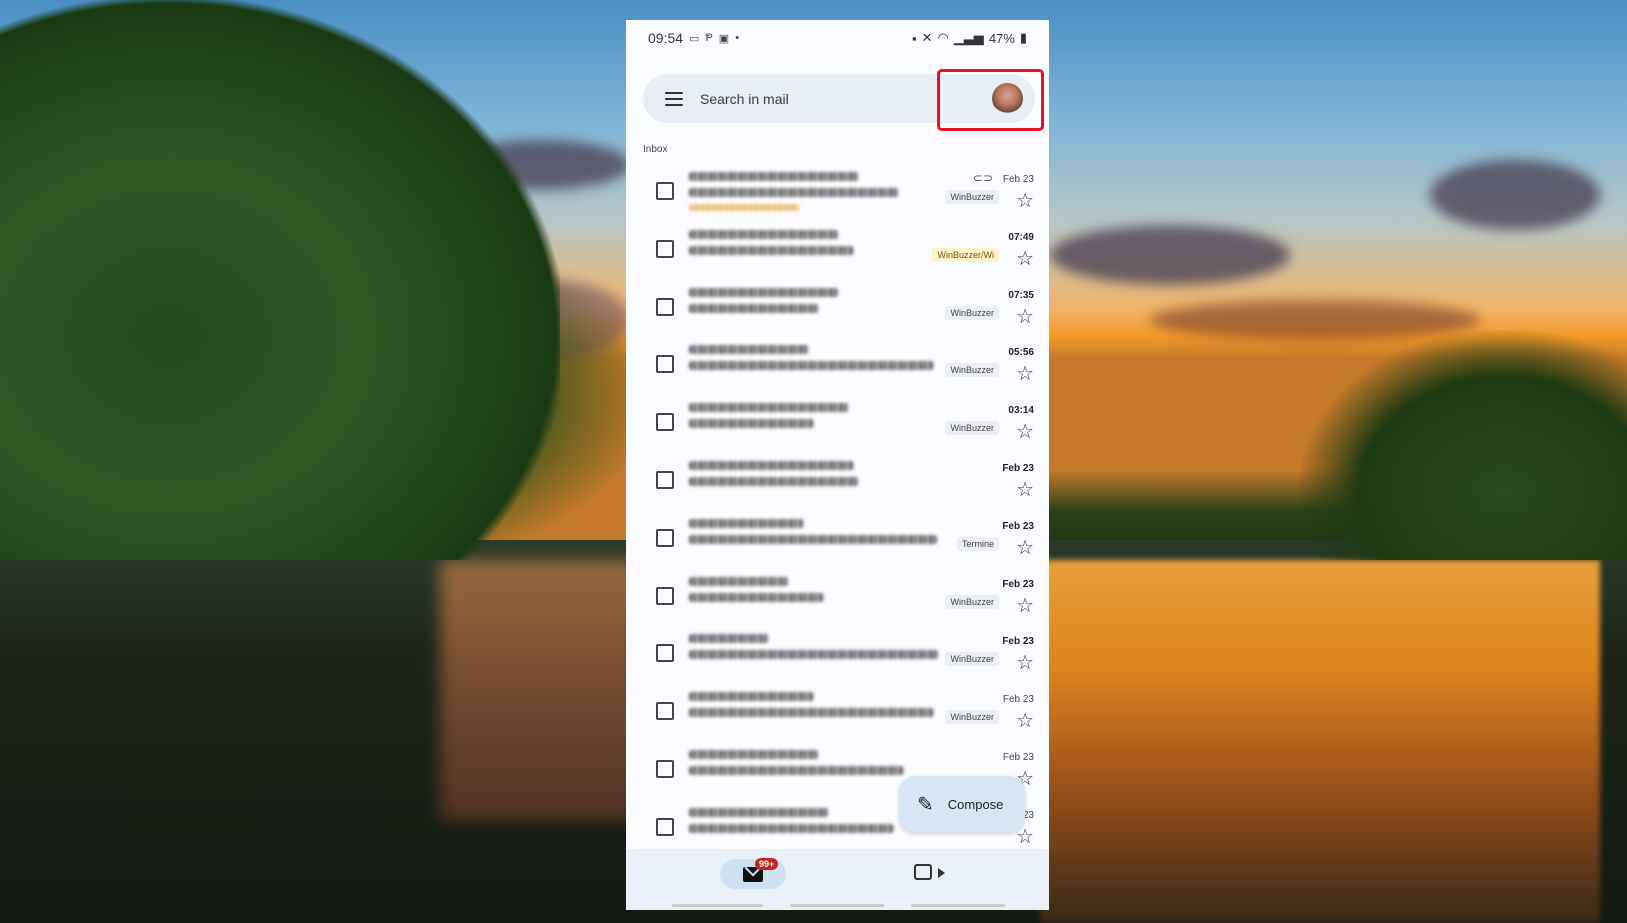 The image size is (1627, 923). What do you see at coordinates (540, 690) in the screenshot?
I see `wallpaper-reflection` at bounding box center [540, 690].